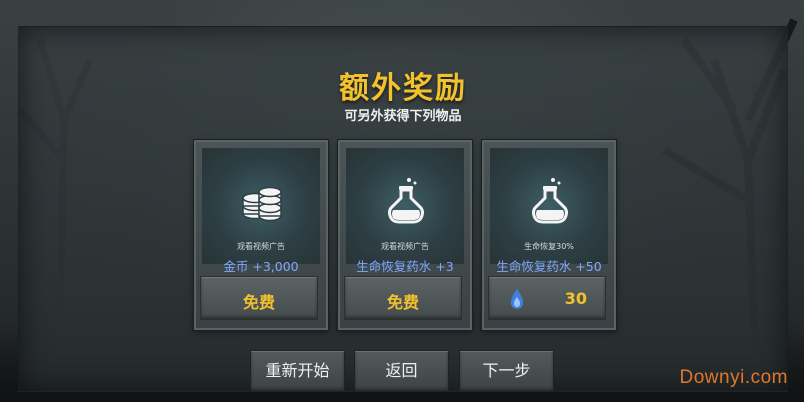  I want to click on blue-flame-icon, so click(517, 299).